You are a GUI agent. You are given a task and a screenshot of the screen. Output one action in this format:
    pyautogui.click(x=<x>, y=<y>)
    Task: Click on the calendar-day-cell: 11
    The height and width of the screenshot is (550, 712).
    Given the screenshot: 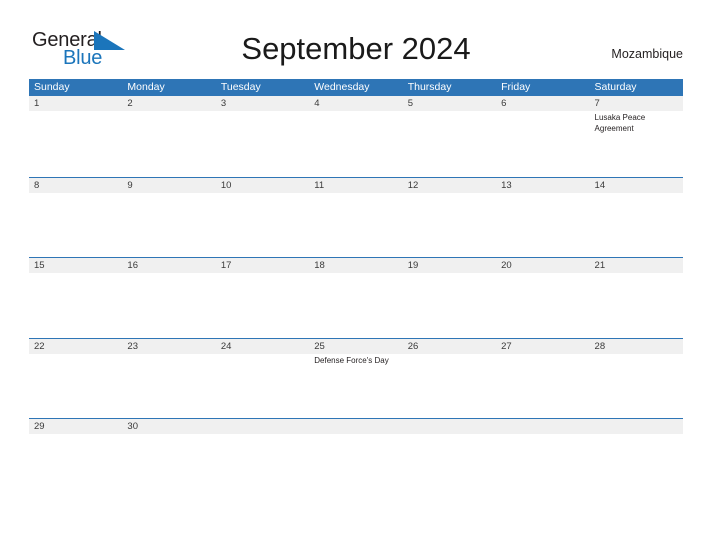 What is the action you would take?
    pyautogui.click(x=355, y=218)
    